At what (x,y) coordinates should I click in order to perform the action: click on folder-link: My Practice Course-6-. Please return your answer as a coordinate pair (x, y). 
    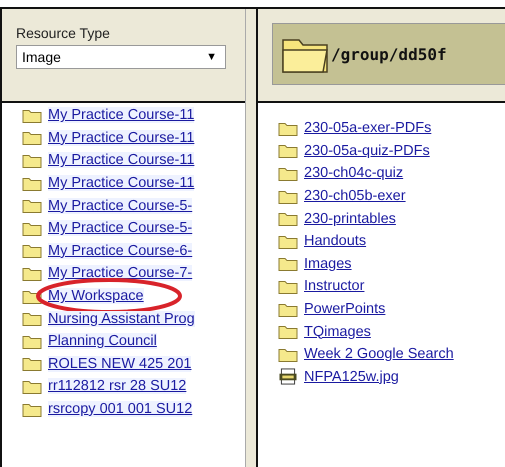
    Looking at the image, I should click on (120, 250).